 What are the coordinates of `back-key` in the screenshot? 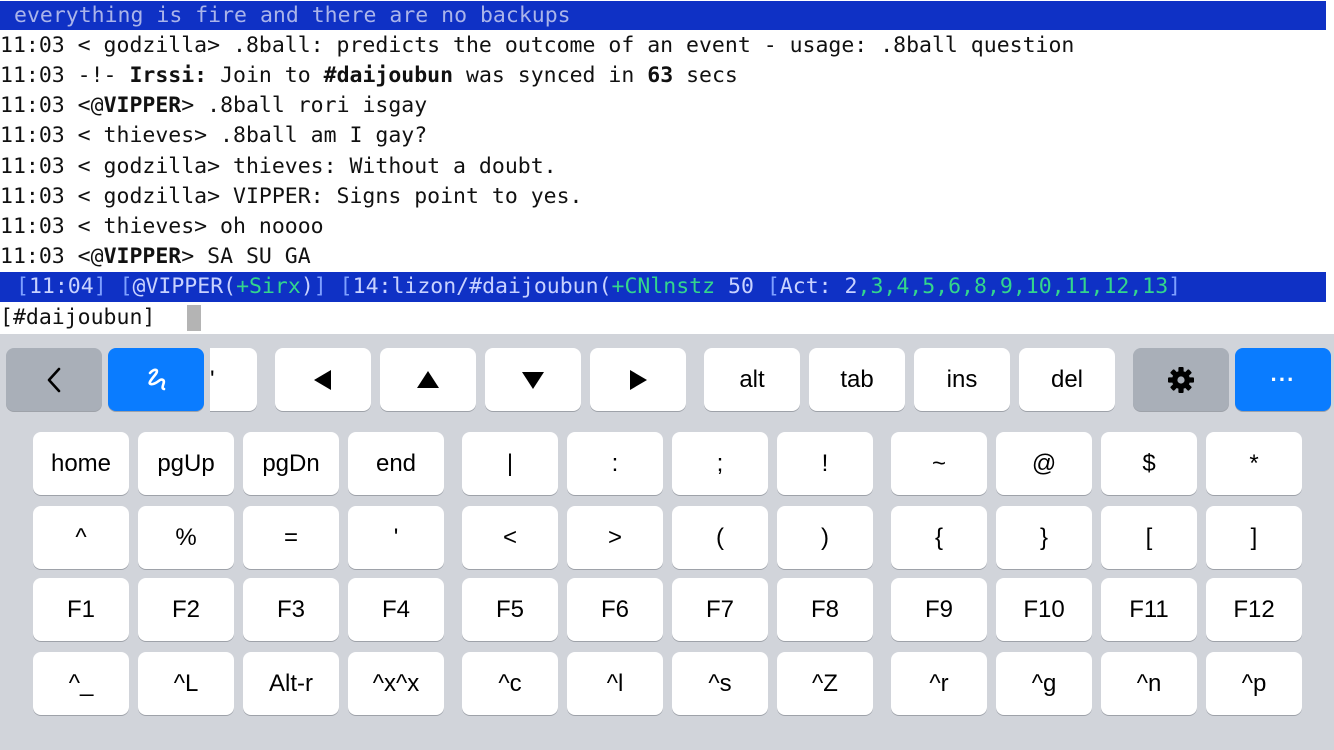 It's located at (54, 379).